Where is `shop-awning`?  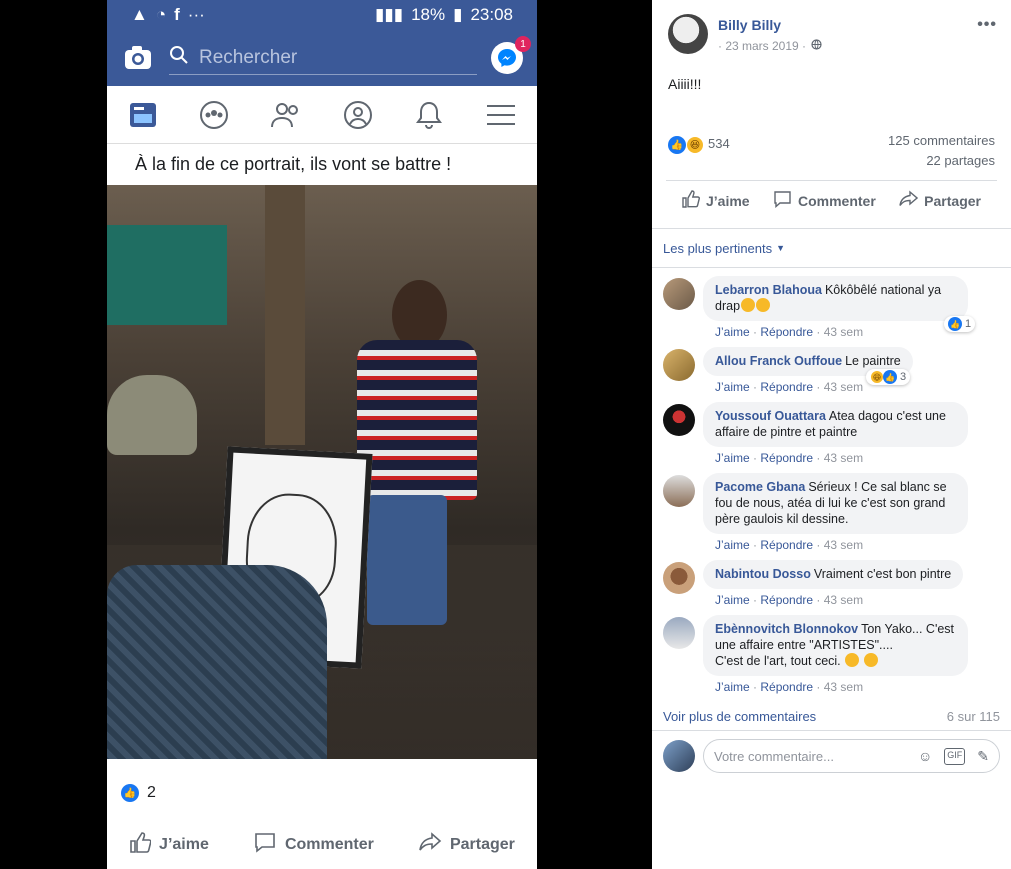
shop-awning is located at coordinates (167, 275).